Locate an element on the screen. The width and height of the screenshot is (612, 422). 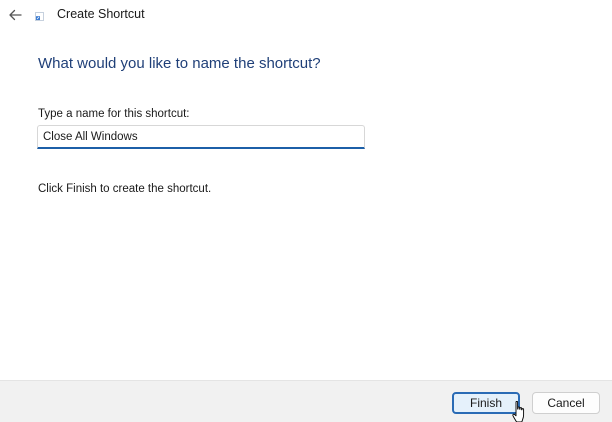
finish-button: Finish is located at coordinates (486, 403).